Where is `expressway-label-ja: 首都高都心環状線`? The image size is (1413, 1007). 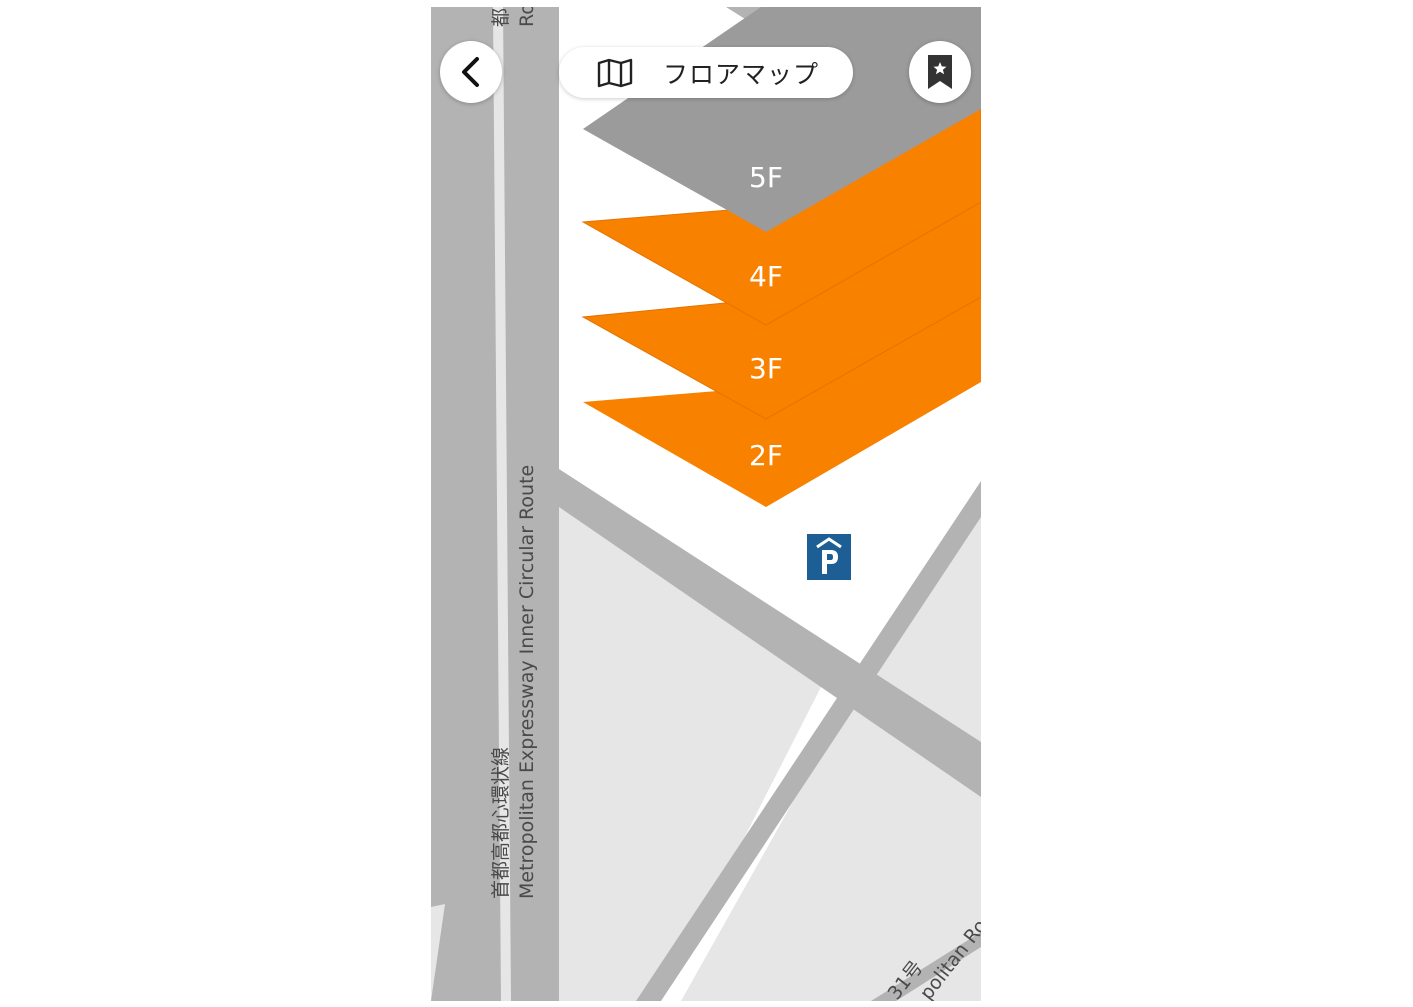
expressway-label-ja: 首都高都心環状線 is located at coordinates (501, 823).